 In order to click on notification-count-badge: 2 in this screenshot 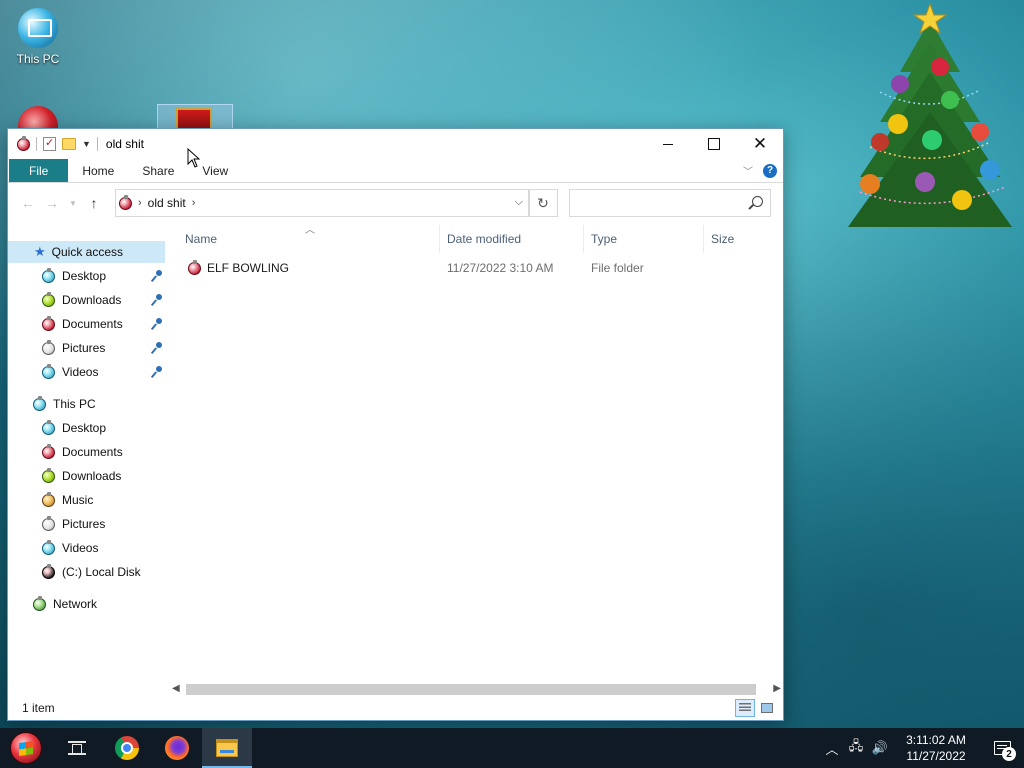, I will do `click(1009, 754)`.